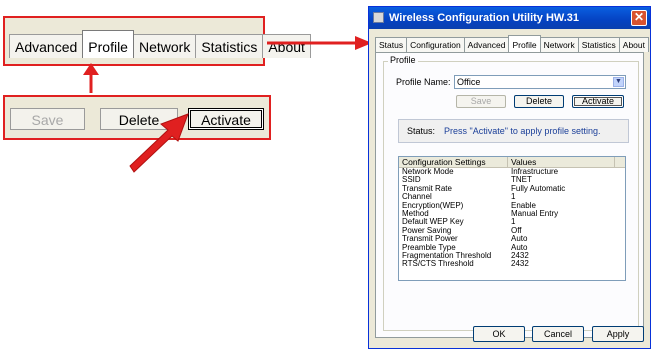 This screenshot has height=350, width=653. I want to click on tab-advanced: Advanced, so click(486, 44).